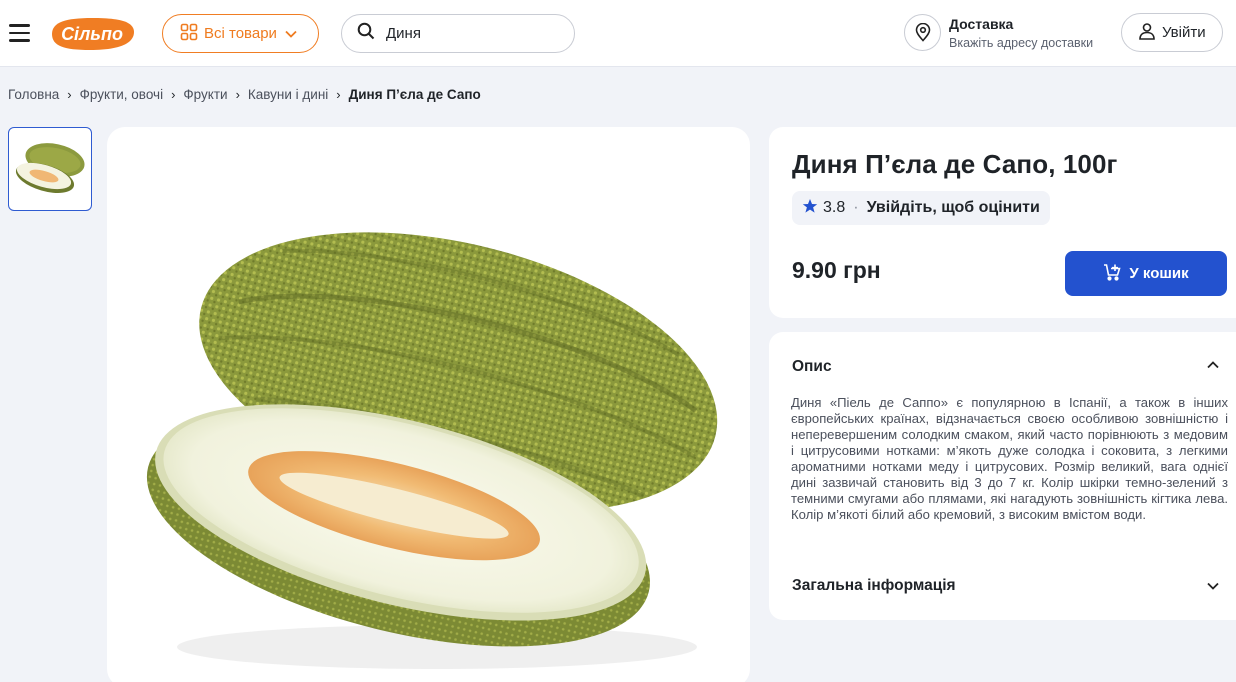  Describe the element at coordinates (205, 94) in the screenshot. I see `breadcrumb-fruits: Фрукти` at that location.